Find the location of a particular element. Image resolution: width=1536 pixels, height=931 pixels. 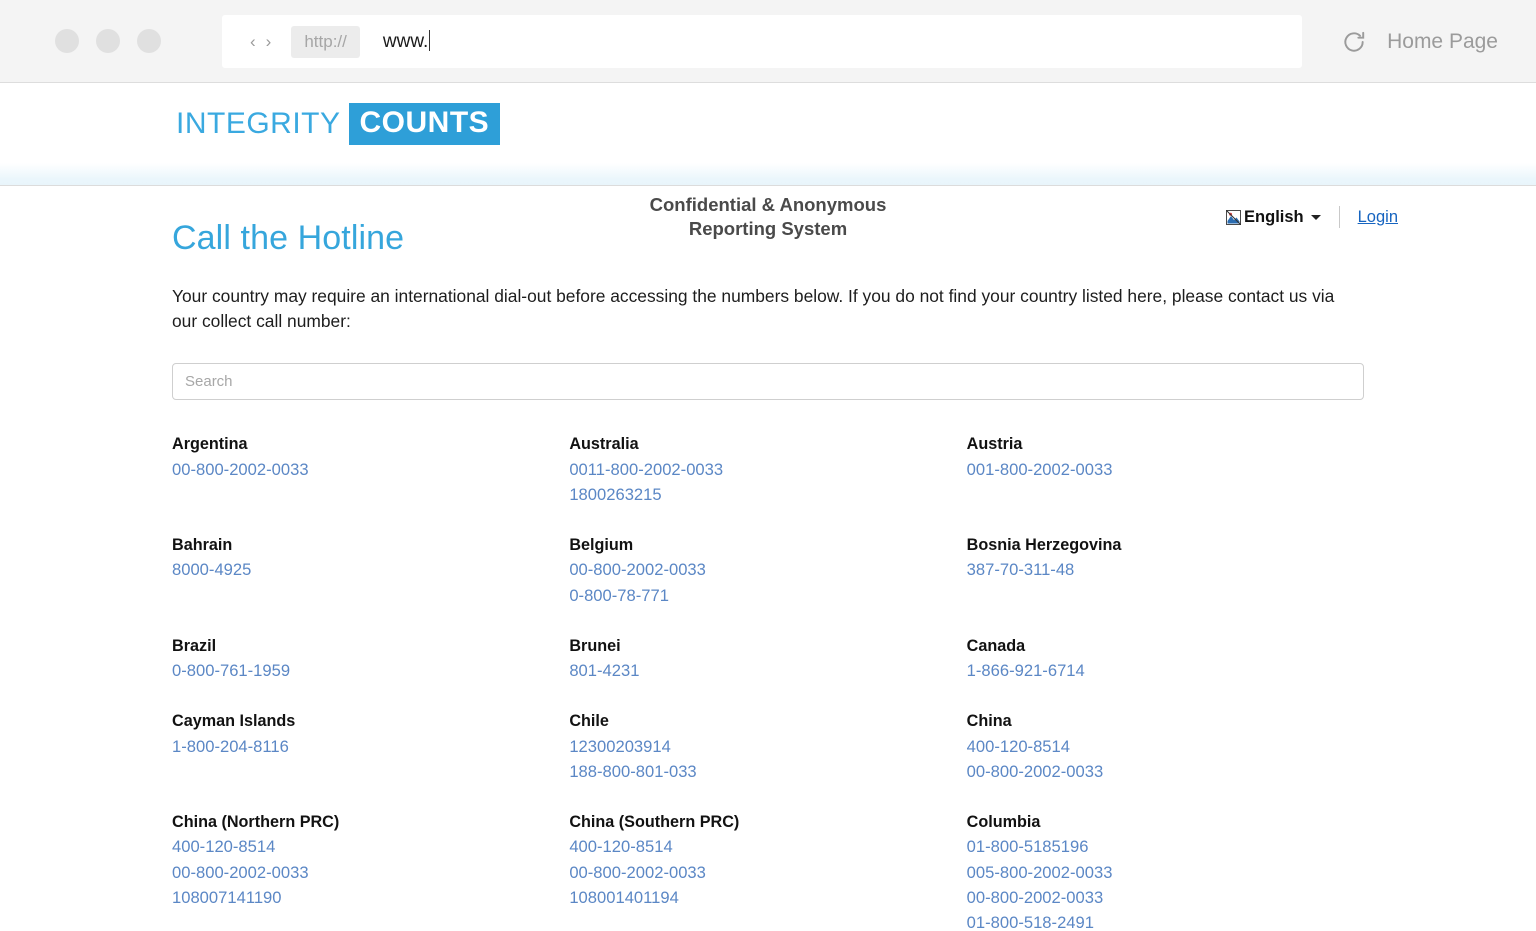

country-name: Chile is located at coordinates (589, 721).